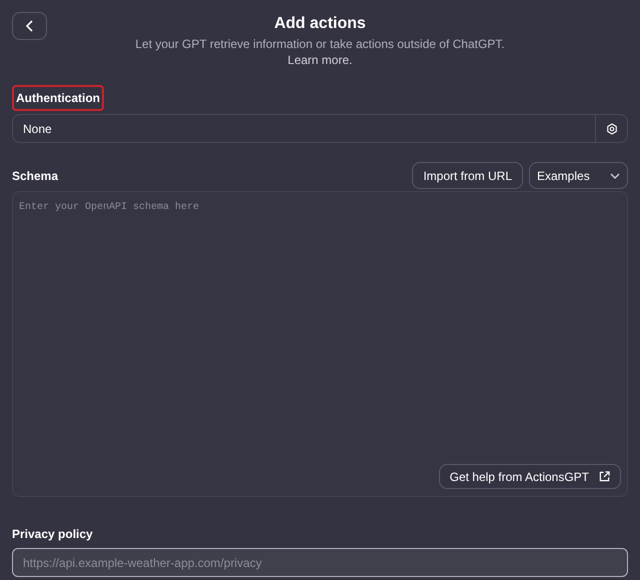 The image size is (640, 580). Describe the element at coordinates (529, 476) in the screenshot. I see `help-button: Get help from ActionsGPT` at that location.